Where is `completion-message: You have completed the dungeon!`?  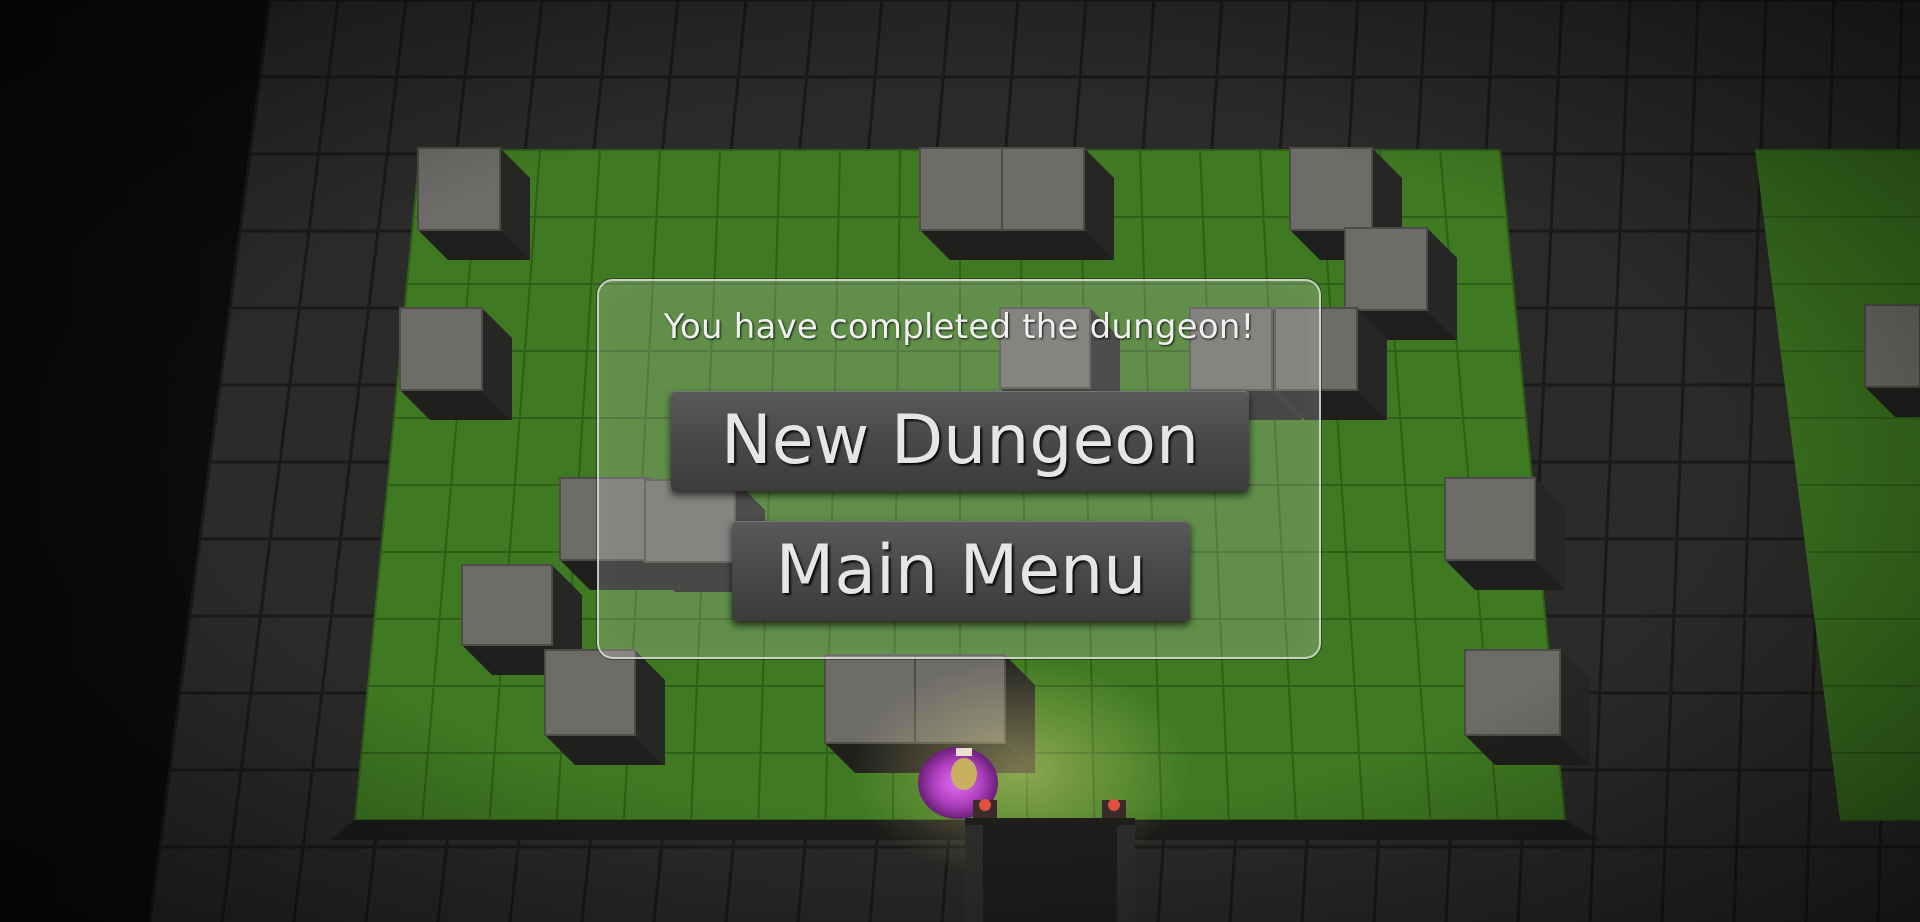 completion-message: You have completed the dungeon! is located at coordinates (959, 327).